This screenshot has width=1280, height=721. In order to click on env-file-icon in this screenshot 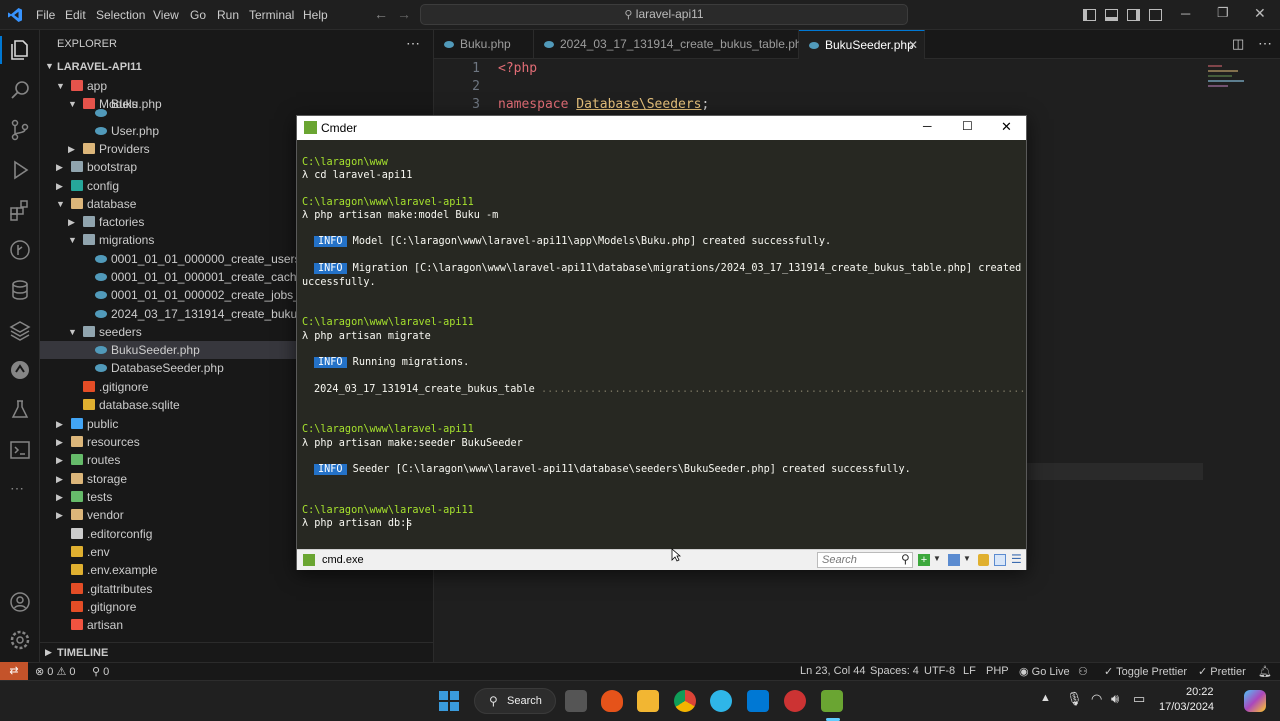, I will do `click(77, 551)`.